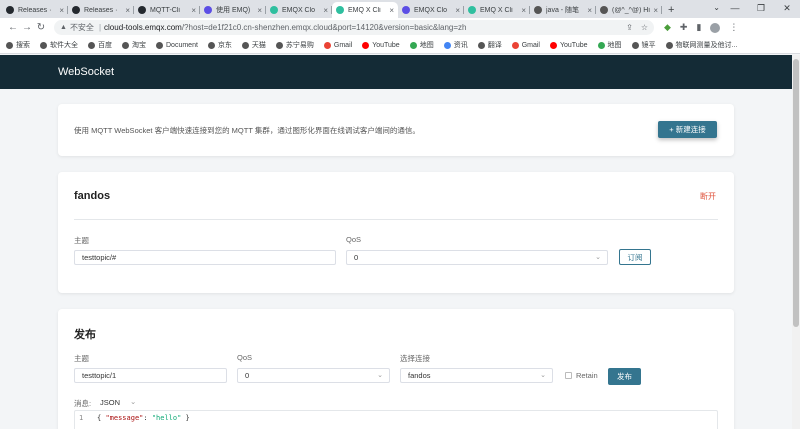  What do you see at coordinates (538, 10) in the screenshot?
I see `page-icon` at bounding box center [538, 10].